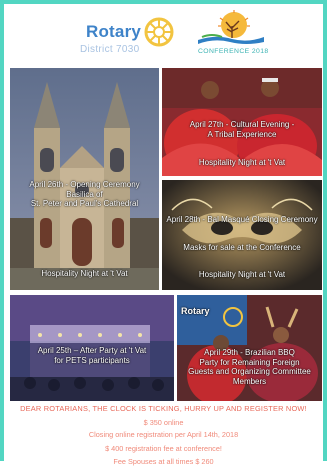 The height and width of the screenshot is (466, 327). I want to click on april-25-line2: for PETS participants, so click(92, 360).